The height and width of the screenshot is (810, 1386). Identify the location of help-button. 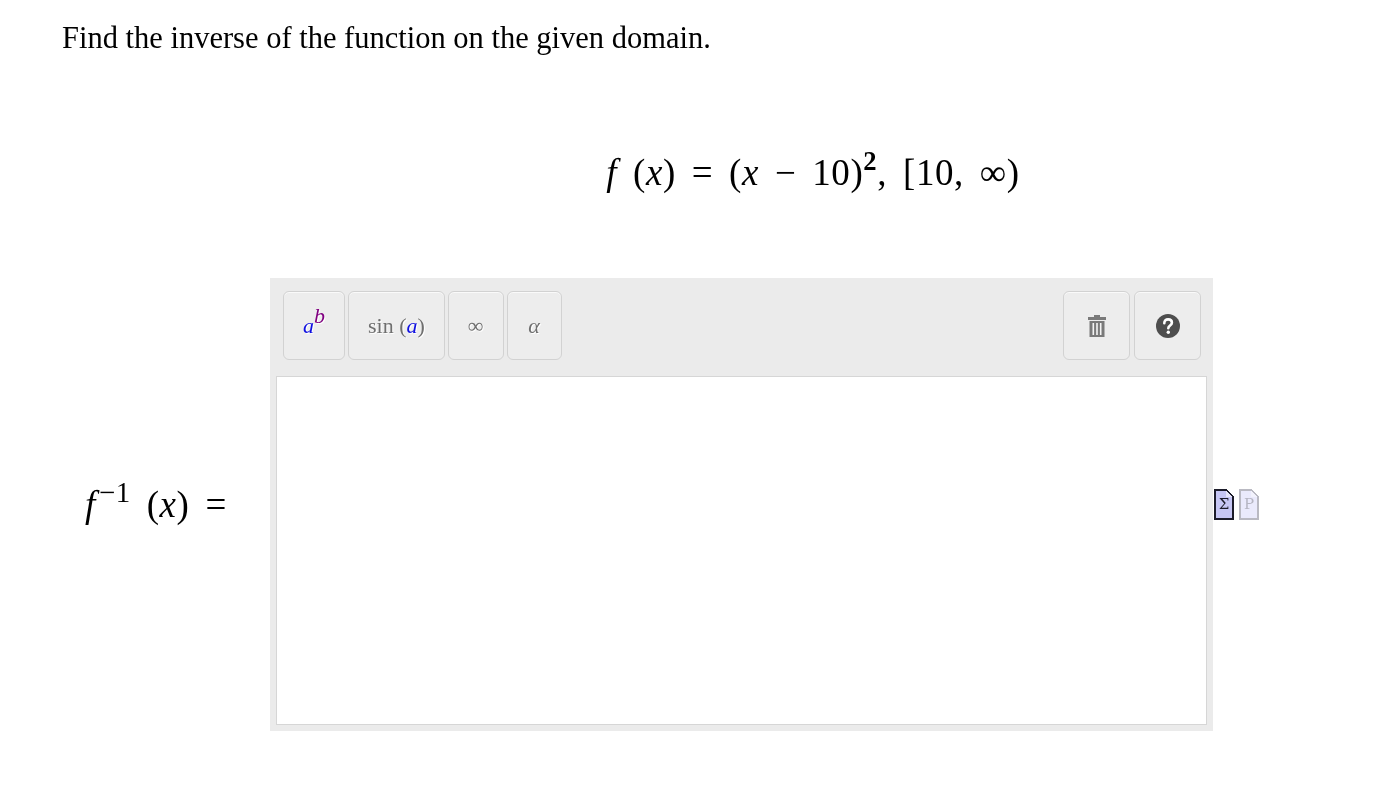
(1167, 325).